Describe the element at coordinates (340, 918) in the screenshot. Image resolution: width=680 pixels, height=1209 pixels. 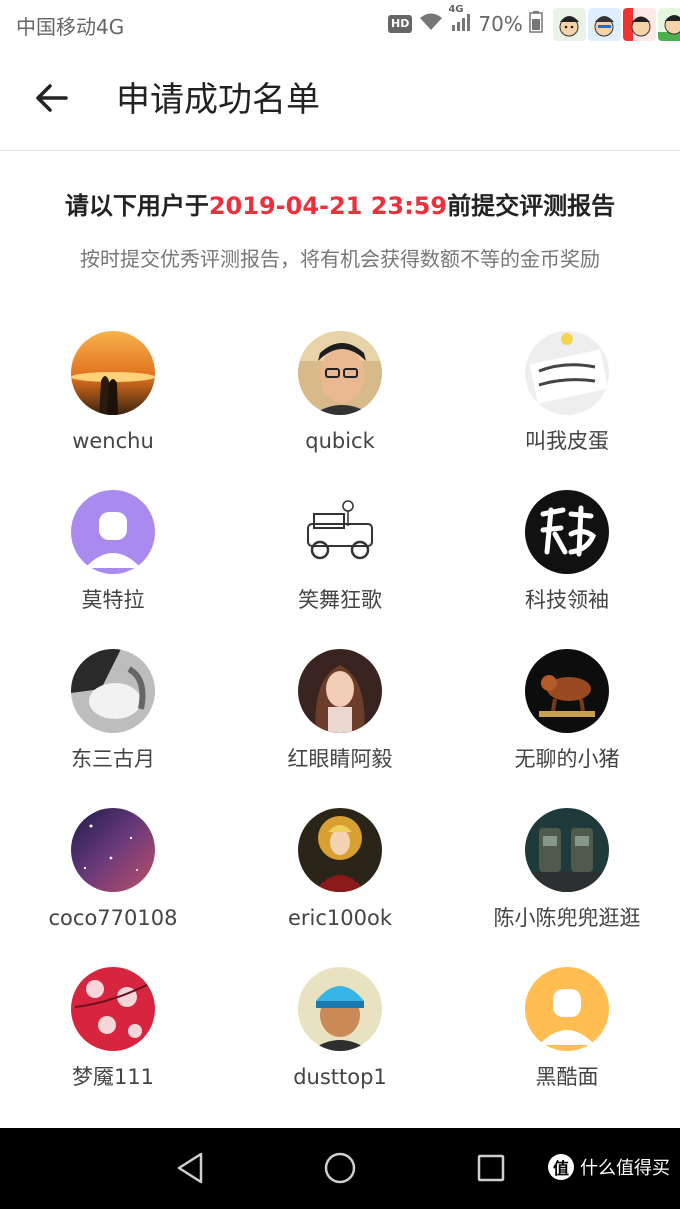
I see `user-name: eric100ok` at that location.